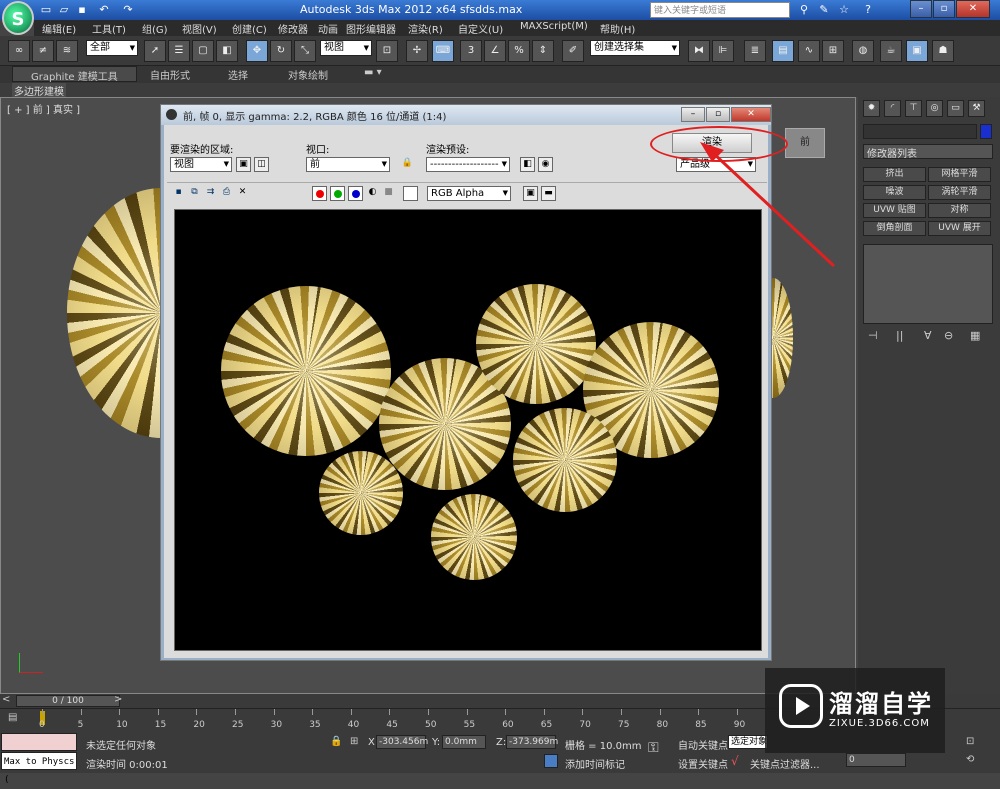 This screenshot has height=789, width=1000. What do you see at coordinates (227, 51) in the screenshot?
I see `window-crossing-icon: ◧` at bounding box center [227, 51].